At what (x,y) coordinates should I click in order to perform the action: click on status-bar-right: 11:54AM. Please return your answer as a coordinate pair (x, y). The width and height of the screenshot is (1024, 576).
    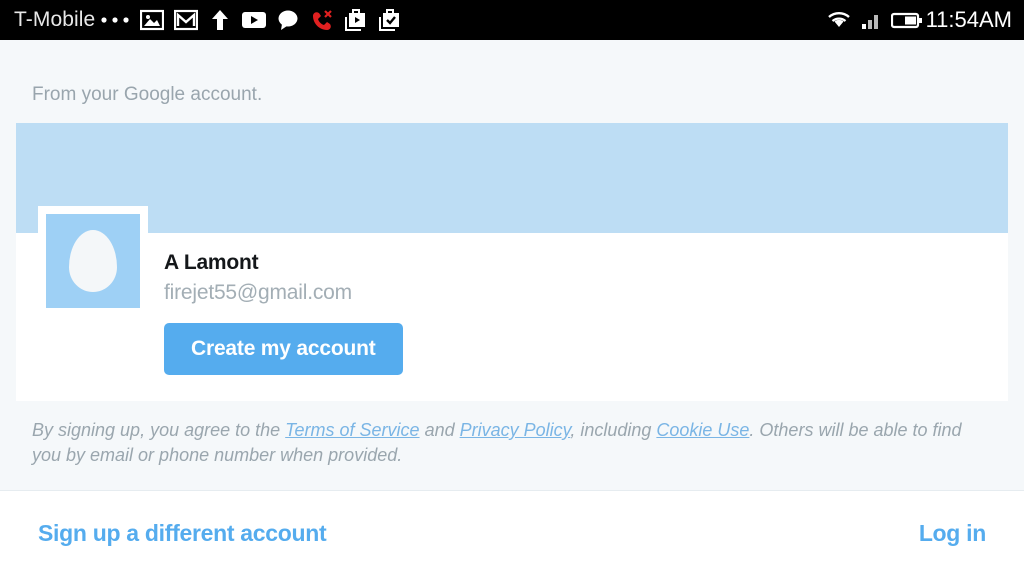
    Looking at the image, I should click on (917, 20).